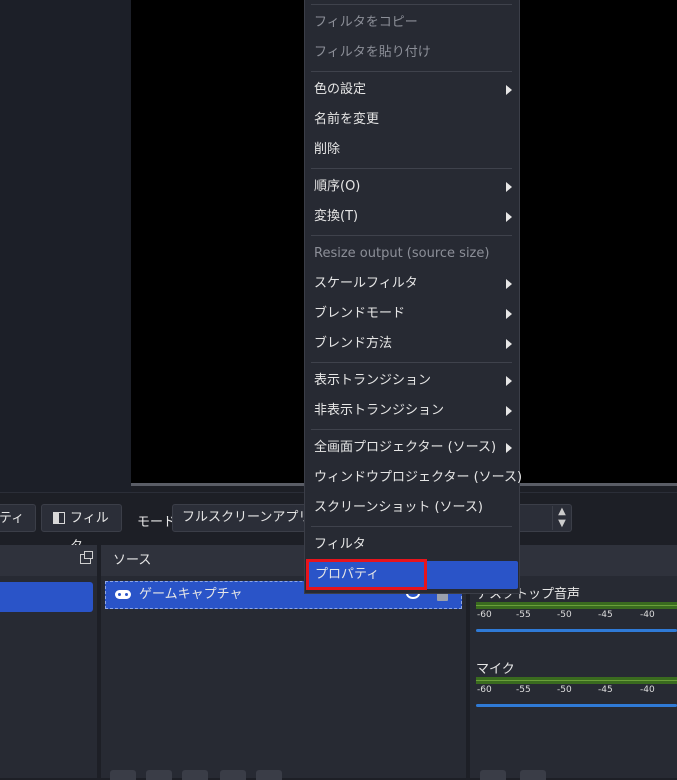  What do you see at coordinates (412, 187) in the screenshot?
I see `menu-item-order: 順序(O)` at bounding box center [412, 187].